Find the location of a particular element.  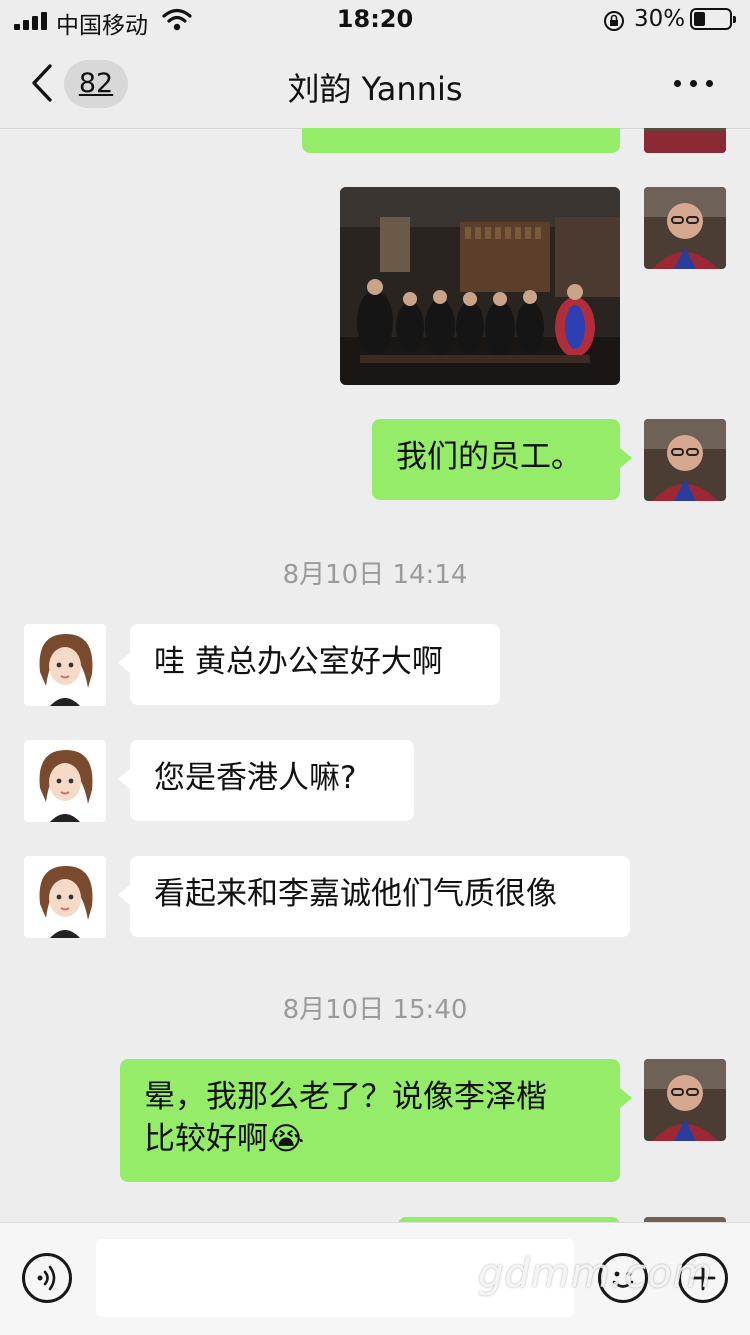

message-bubble-received: 您是香港人嘛? is located at coordinates (266, 780).